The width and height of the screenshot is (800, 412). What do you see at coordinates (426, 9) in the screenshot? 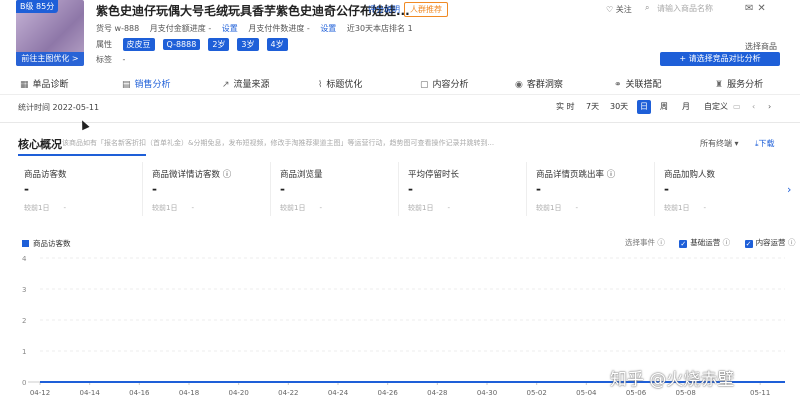
I see `crowd-recommend-tag: 人群推荐` at bounding box center [426, 9].